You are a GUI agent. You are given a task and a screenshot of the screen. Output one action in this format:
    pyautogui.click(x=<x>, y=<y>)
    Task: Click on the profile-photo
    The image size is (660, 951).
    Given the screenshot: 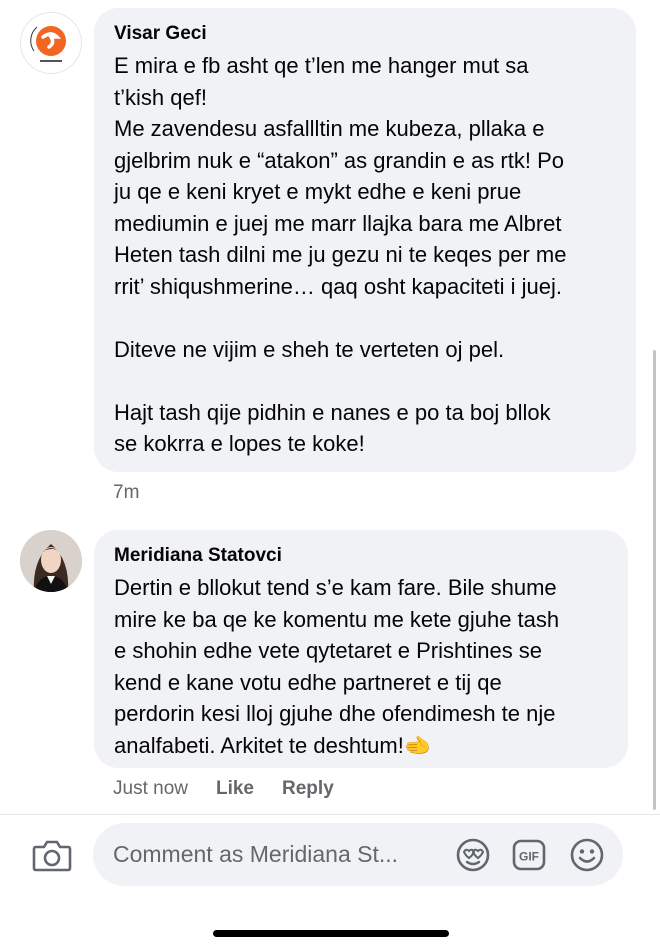 What is the action you would take?
    pyautogui.click(x=51, y=561)
    